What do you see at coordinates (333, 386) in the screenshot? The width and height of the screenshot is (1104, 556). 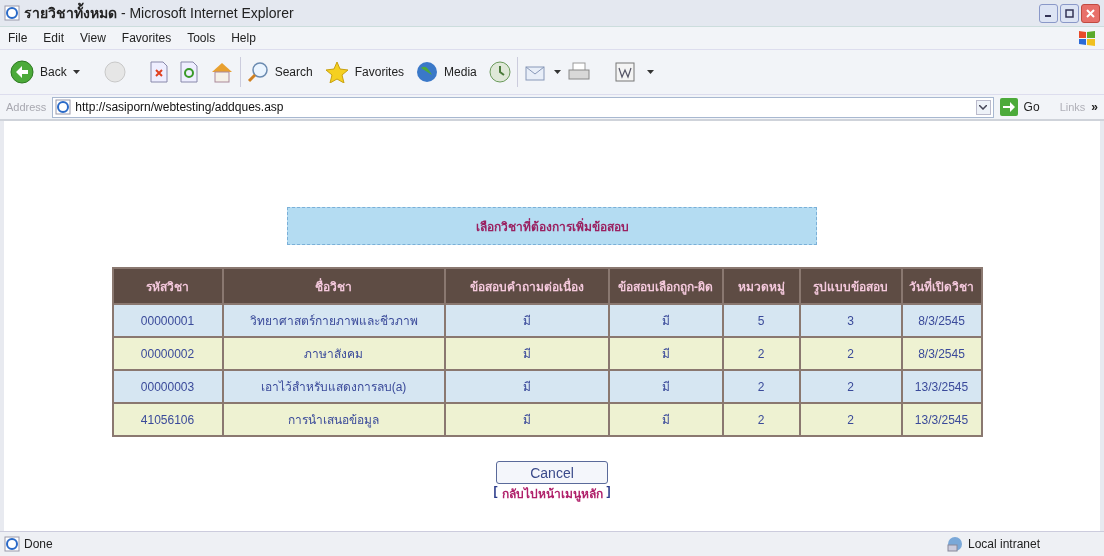 I see `table-cell: เอาไว้สำหรับแสดงการลบ(a)` at bounding box center [333, 386].